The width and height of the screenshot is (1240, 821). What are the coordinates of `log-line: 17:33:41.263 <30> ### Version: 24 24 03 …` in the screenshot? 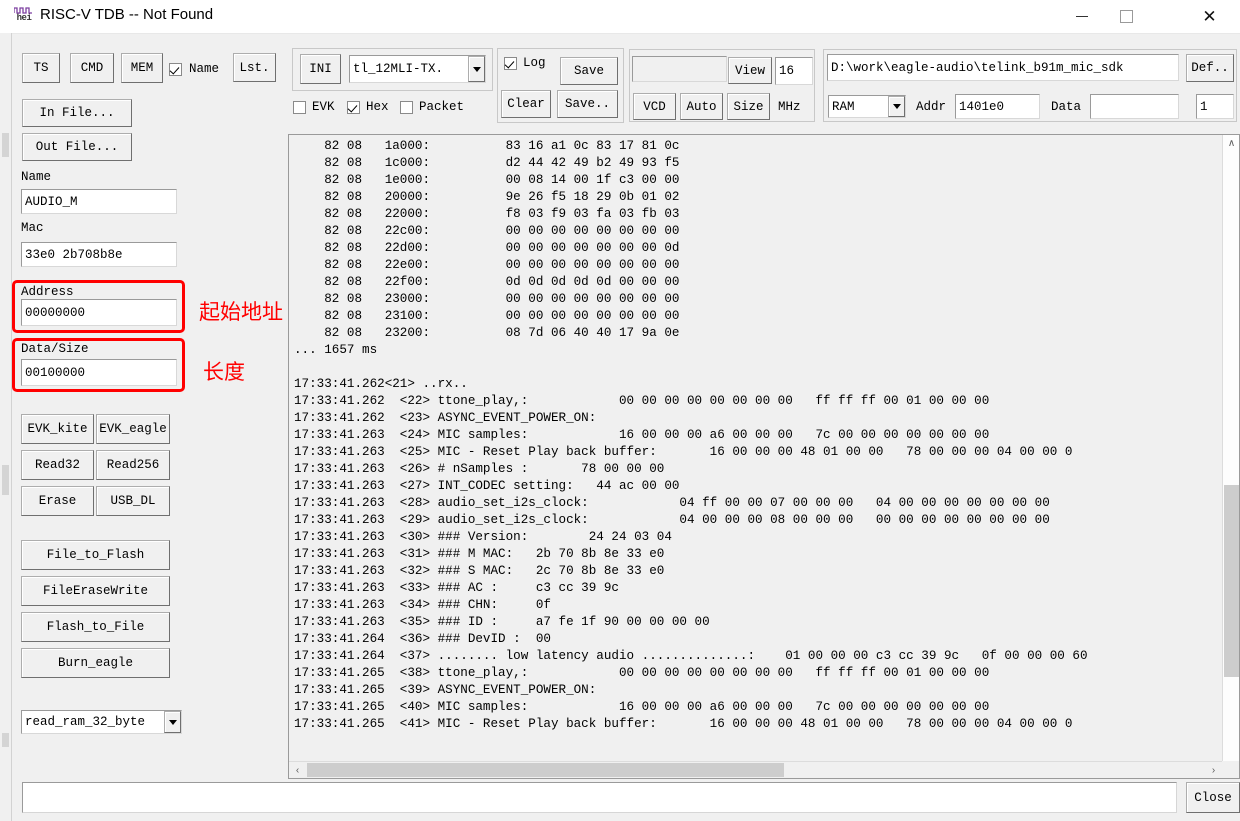 It's located at (483, 537).